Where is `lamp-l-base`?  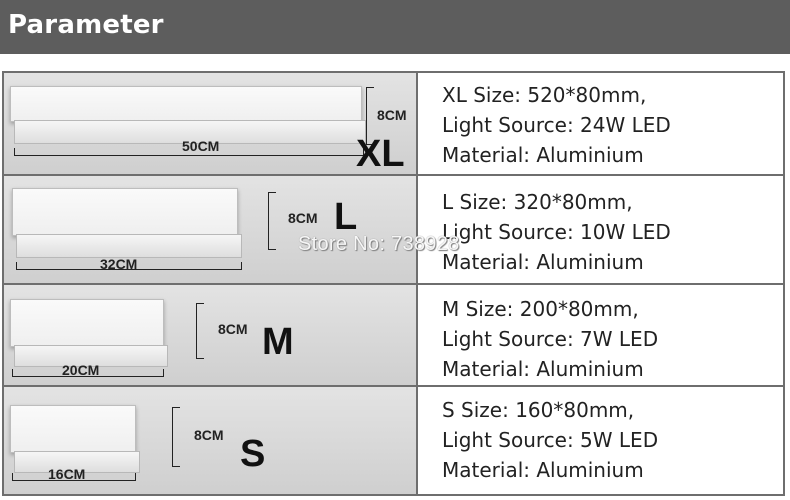 lamp-l-base is located at coordinates (129, 246).